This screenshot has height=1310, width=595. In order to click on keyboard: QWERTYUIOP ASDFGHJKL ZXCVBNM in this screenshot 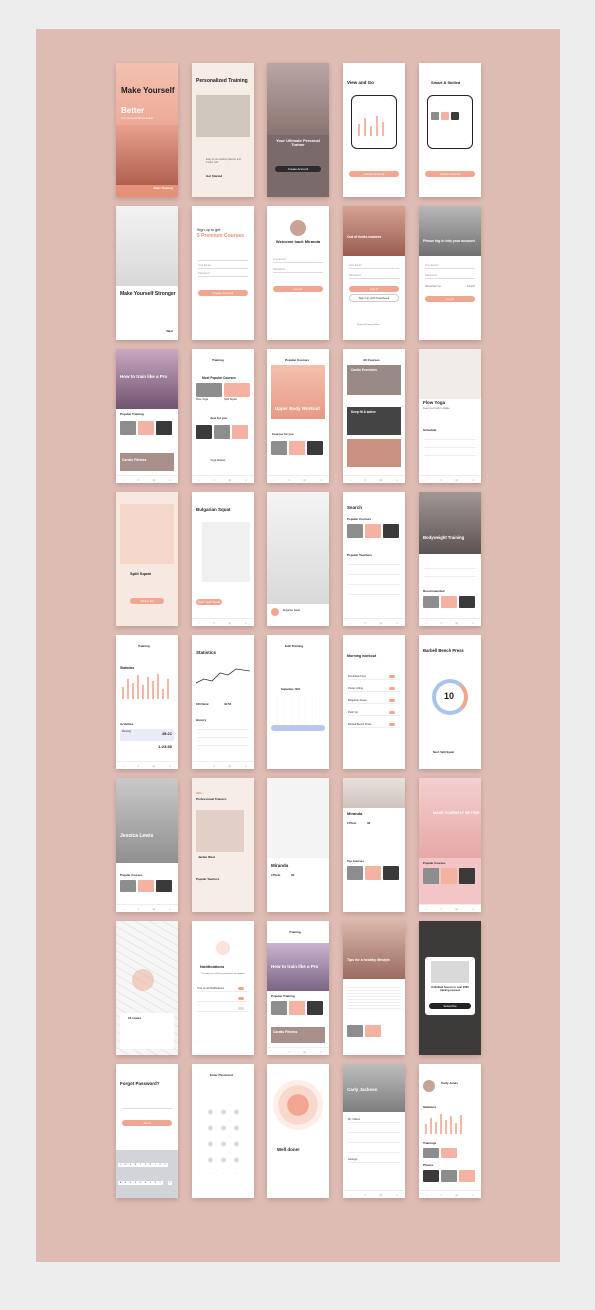, I will do `click(147, 1174)`.